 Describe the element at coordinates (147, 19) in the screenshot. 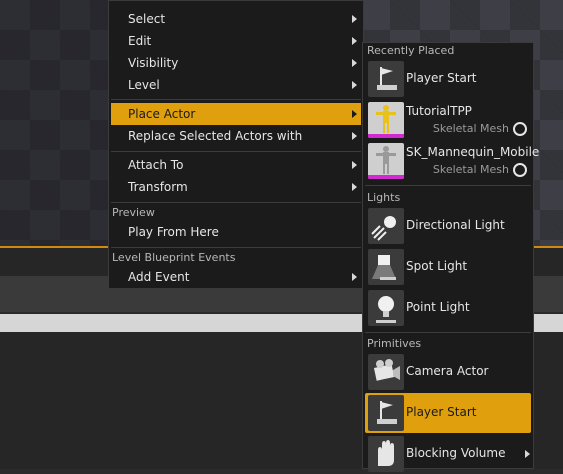

I see `menu-item-label: Select` at that location.